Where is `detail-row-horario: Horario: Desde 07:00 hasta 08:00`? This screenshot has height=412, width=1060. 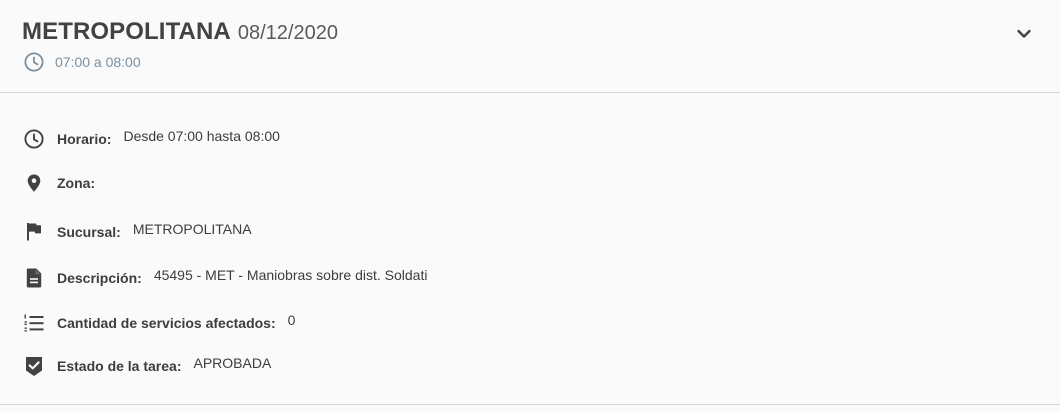 detail-row-horario: Horario: Desde 07:00 hasta 08:00 is located at coordinates (151, 139).